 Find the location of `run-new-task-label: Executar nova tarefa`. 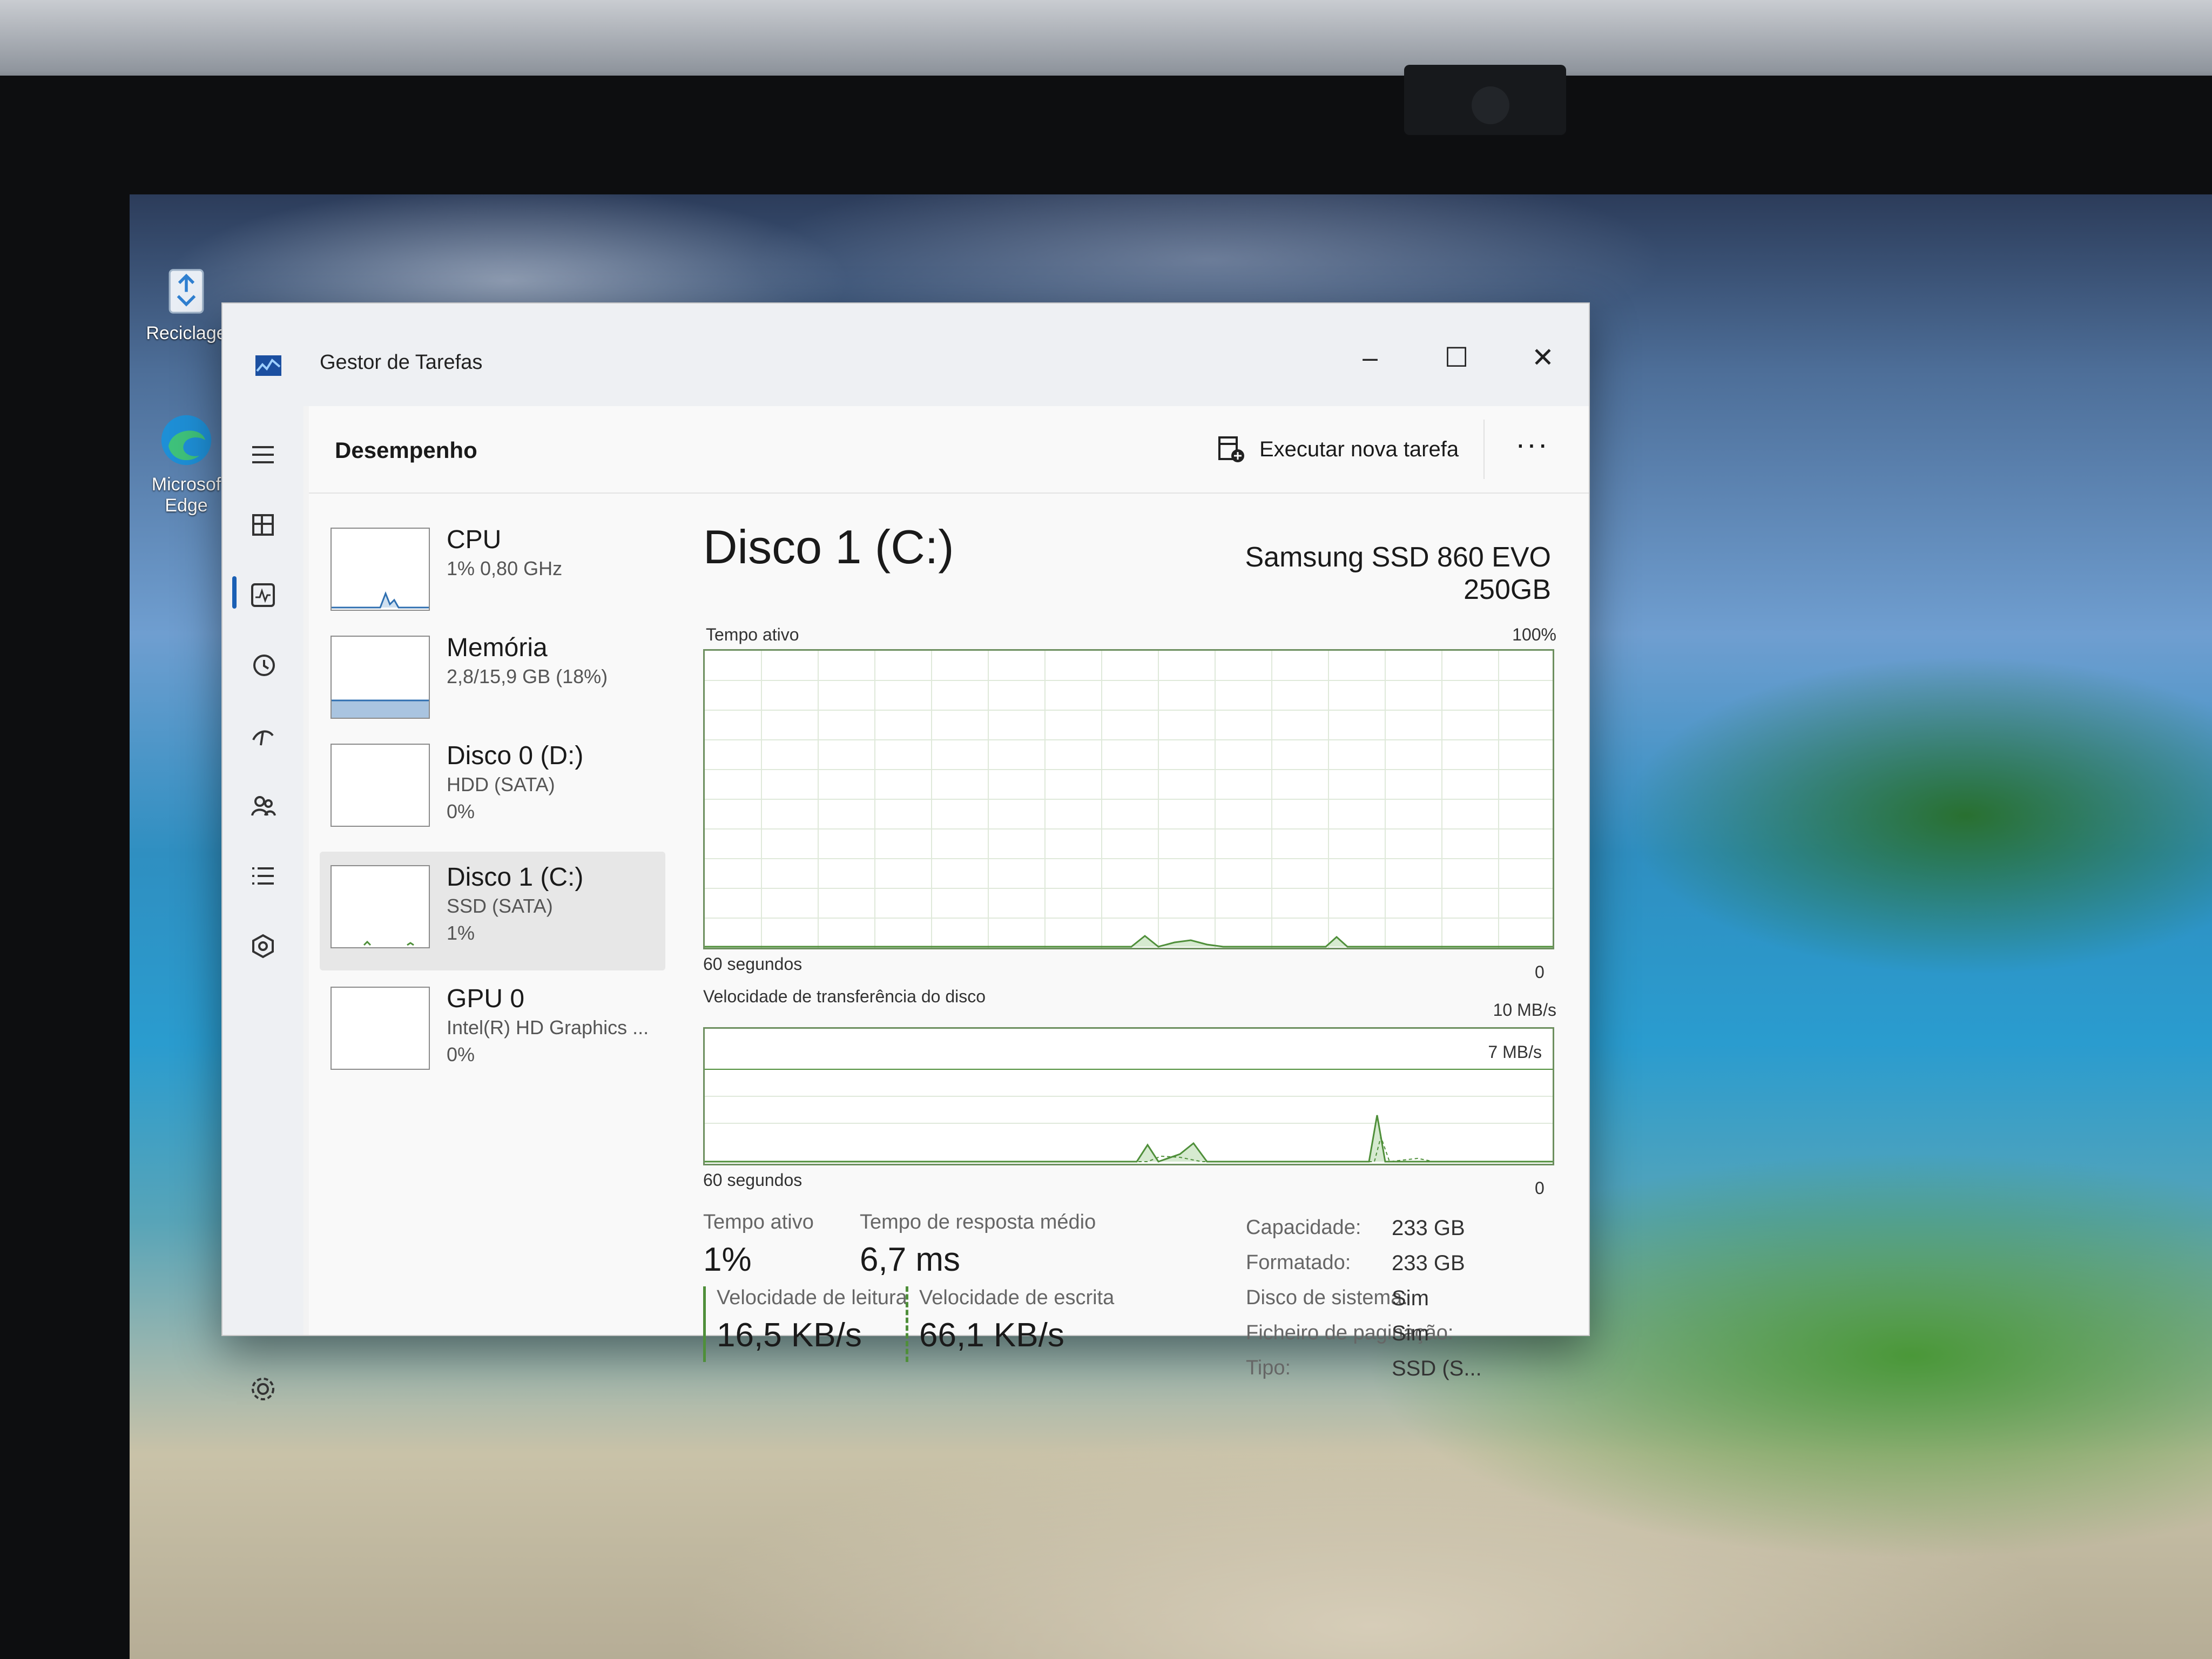

run-new-task-label: Executar nova tarefa is located at coordinates (1359, 449).